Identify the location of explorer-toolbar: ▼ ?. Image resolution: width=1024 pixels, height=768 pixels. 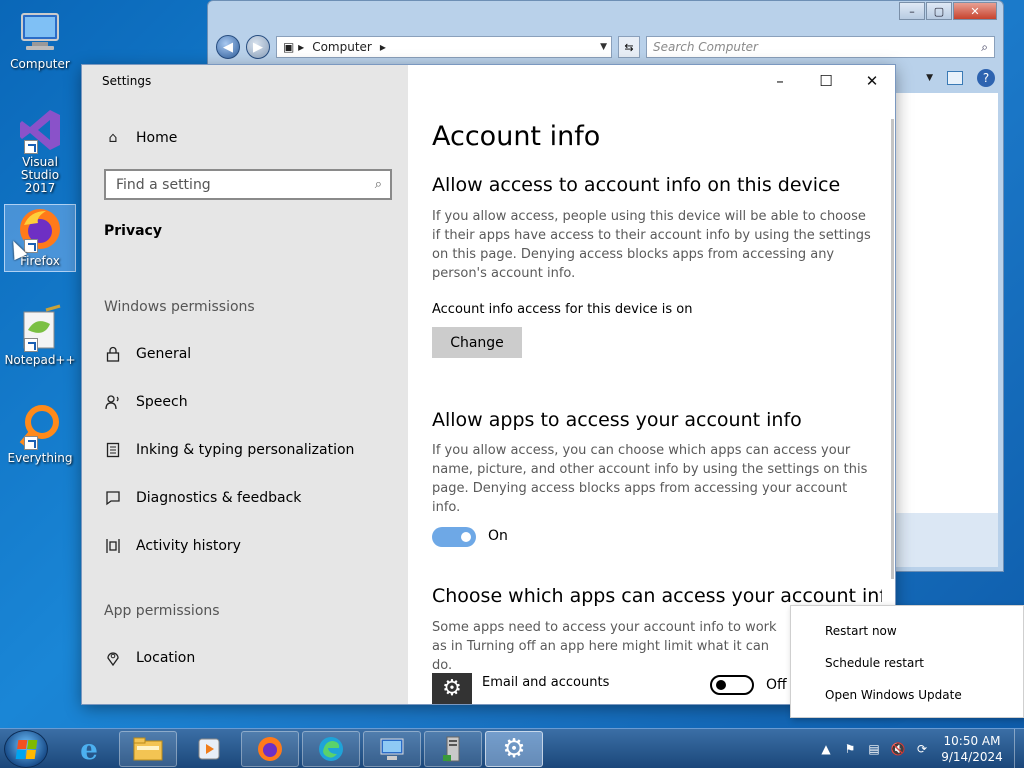
(960, 78).